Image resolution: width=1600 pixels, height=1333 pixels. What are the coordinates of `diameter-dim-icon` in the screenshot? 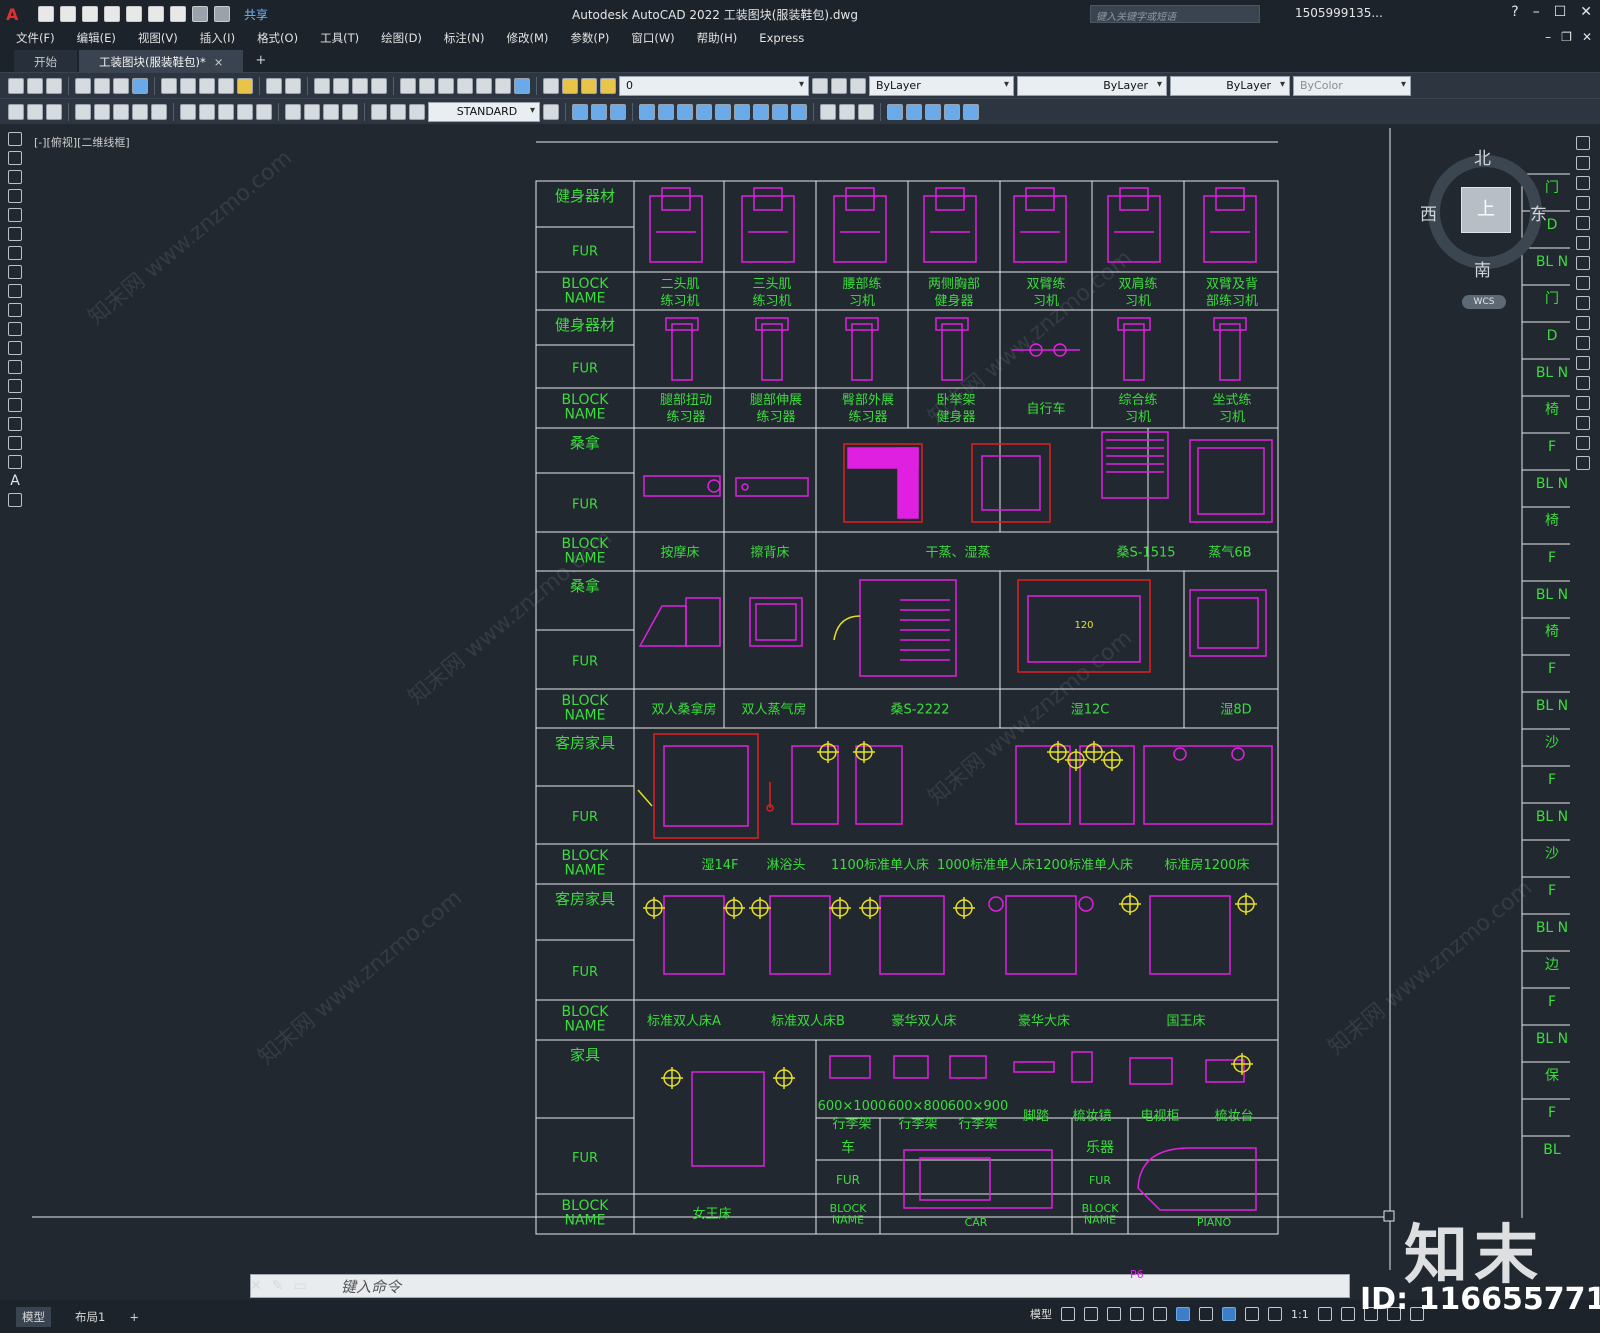 It's located at (140, 111).